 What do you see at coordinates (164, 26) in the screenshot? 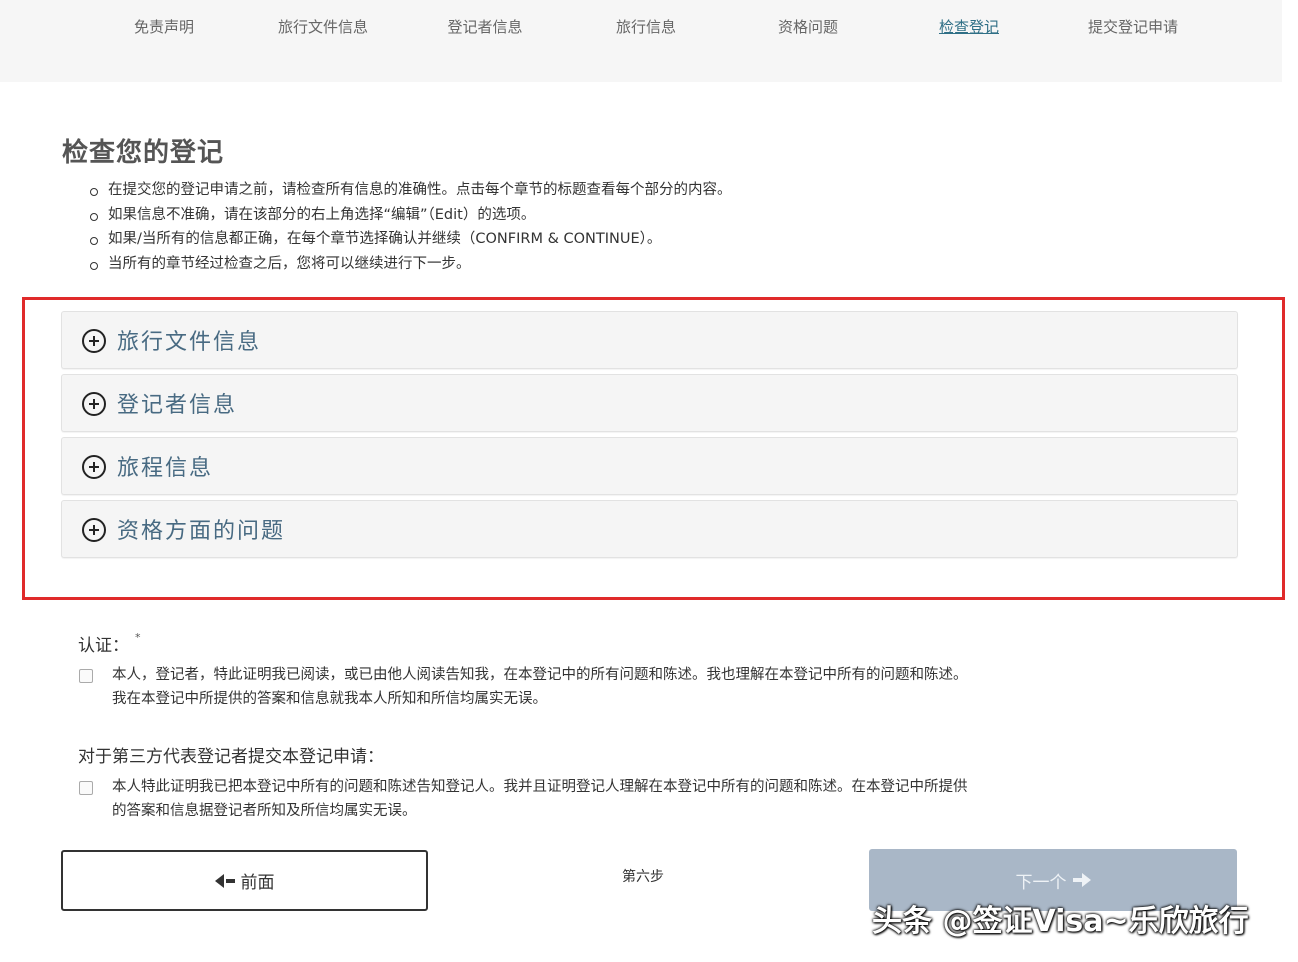
I see `nav-item-disclaimer: 免责声明` at bounding box center [164, 26].